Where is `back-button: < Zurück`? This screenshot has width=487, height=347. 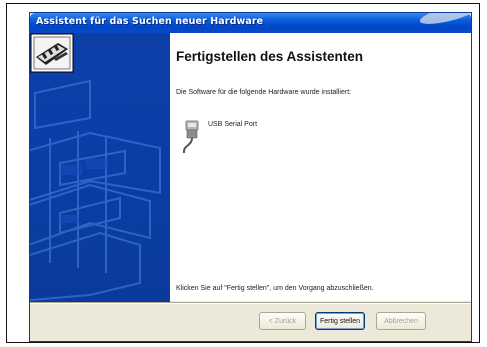 back-button: < Zurück is located at coordinates (282, 321).